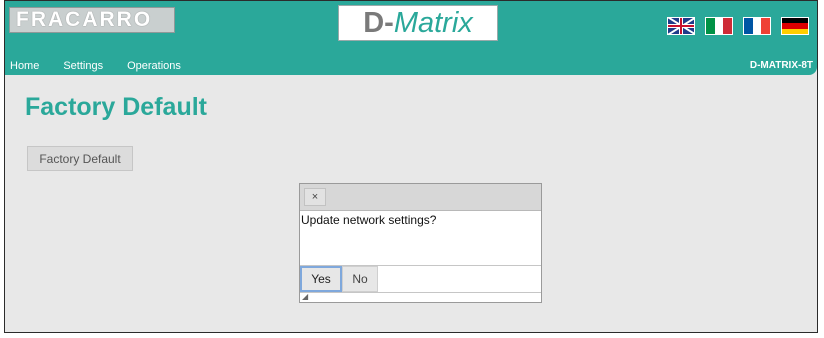 The image size is (824, 338). Describe the element at coordinates (420, 238) in the screenshot. I see `dialog-message: Update network settings?` at that location.